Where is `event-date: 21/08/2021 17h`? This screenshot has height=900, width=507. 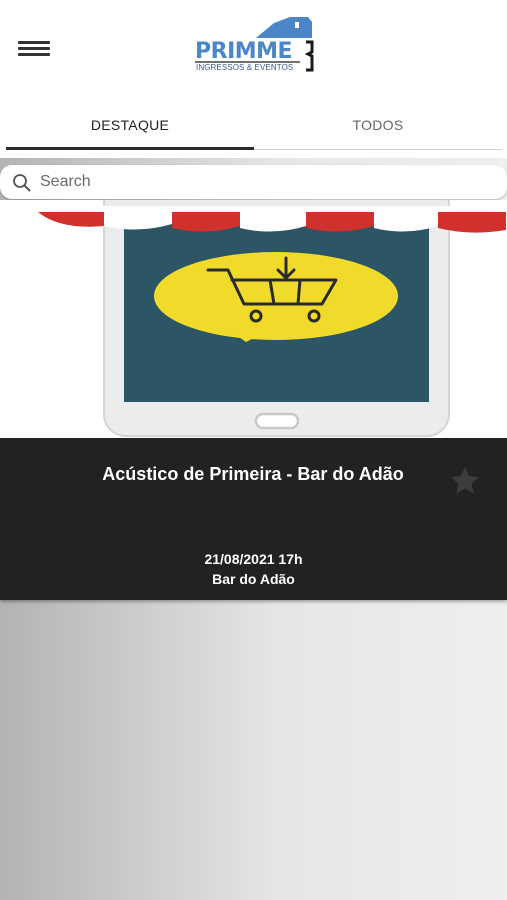 event-date: 21/08/2021 17h is located at coordinates (253, 559).